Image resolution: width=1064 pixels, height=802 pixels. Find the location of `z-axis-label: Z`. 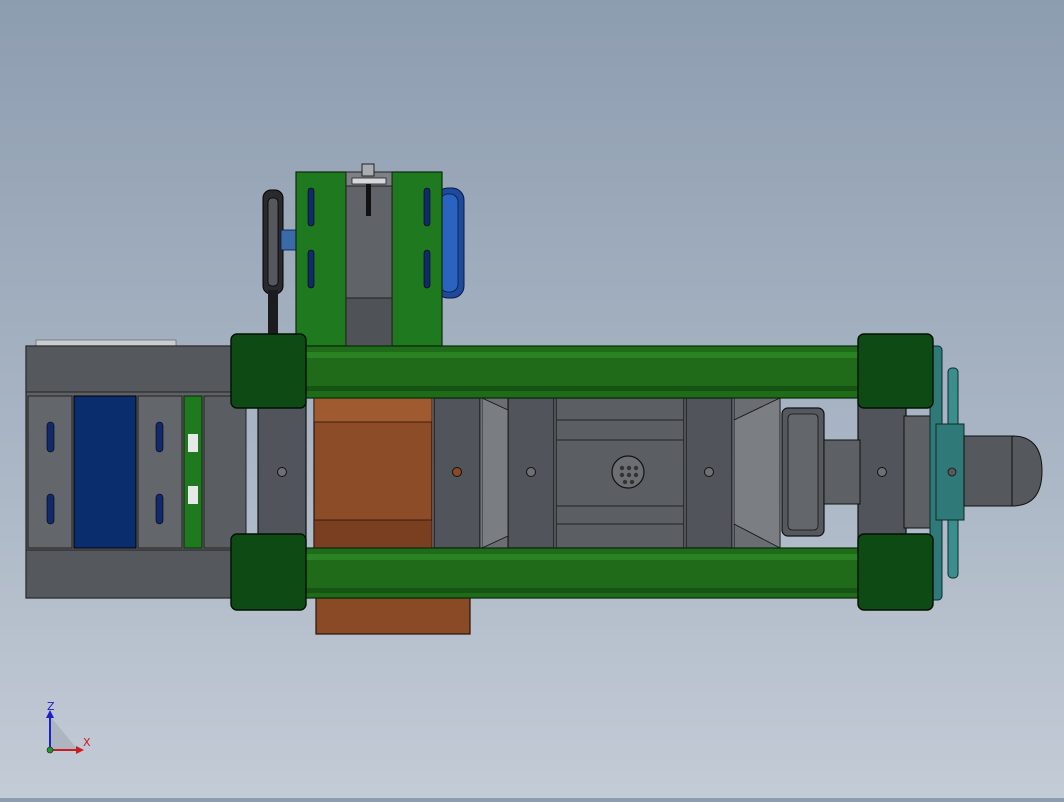

z-axis-label: Z is located at coordinates (51, 706).